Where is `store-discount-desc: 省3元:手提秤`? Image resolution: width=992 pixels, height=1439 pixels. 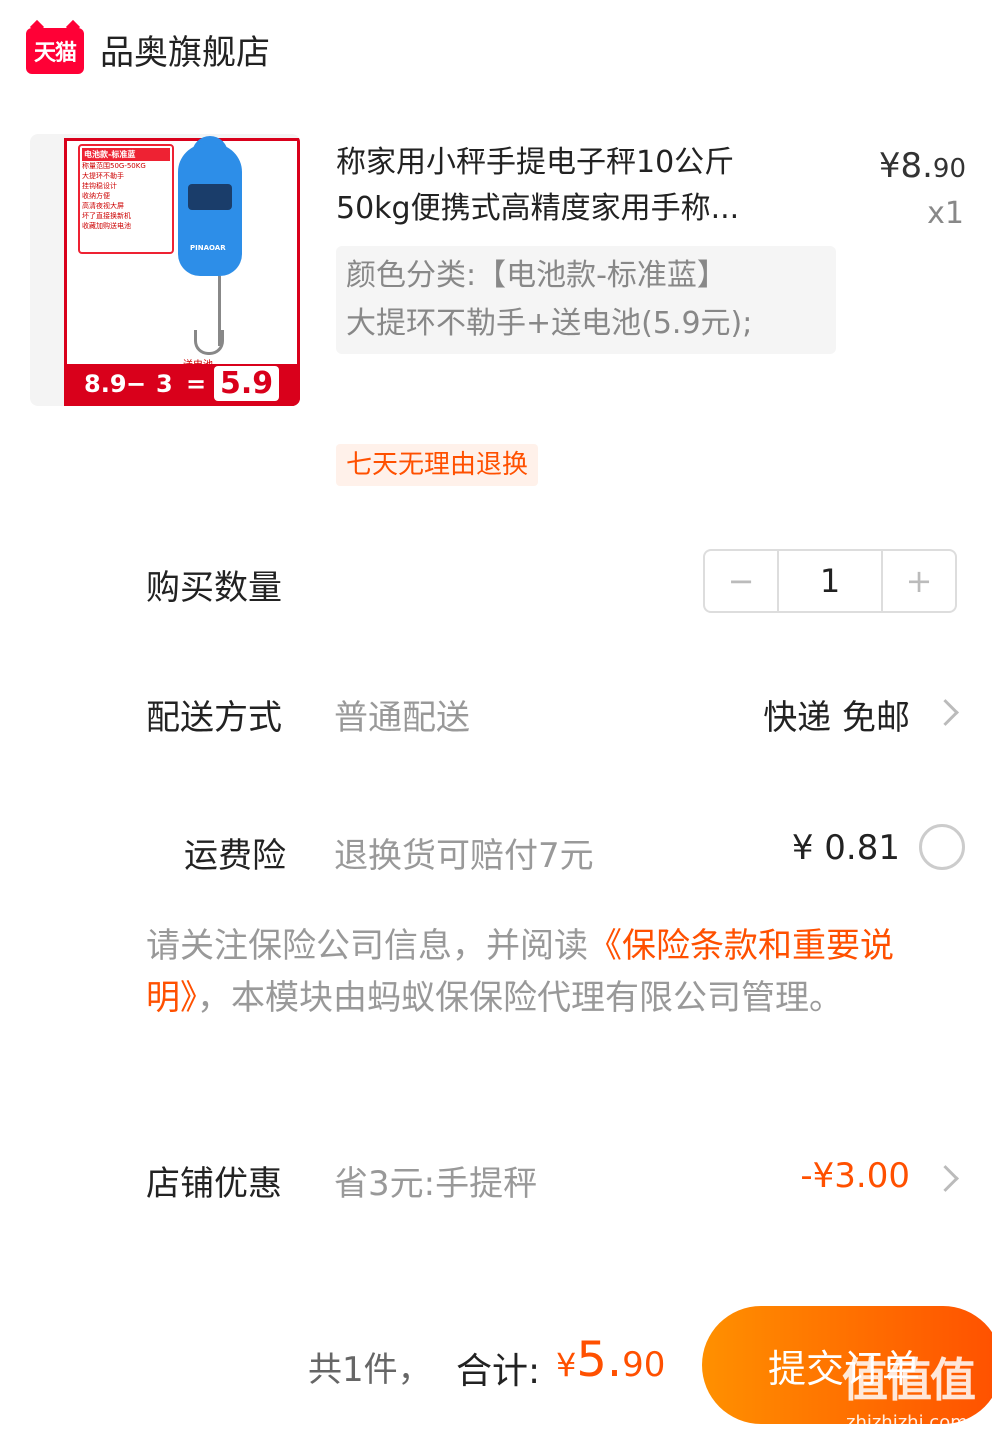
store-discount-desc: 省3元:手提秤 is located at coordinates (436, 1184).